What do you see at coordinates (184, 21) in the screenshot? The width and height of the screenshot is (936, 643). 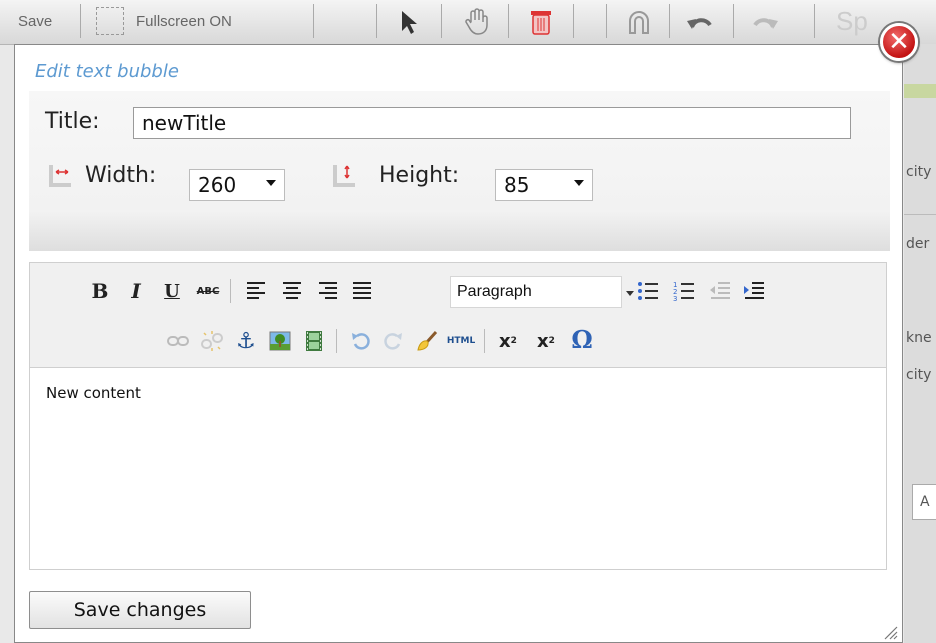 I see `fullscreen-label: Fullscreen ON` at bounding box center [184, 21].